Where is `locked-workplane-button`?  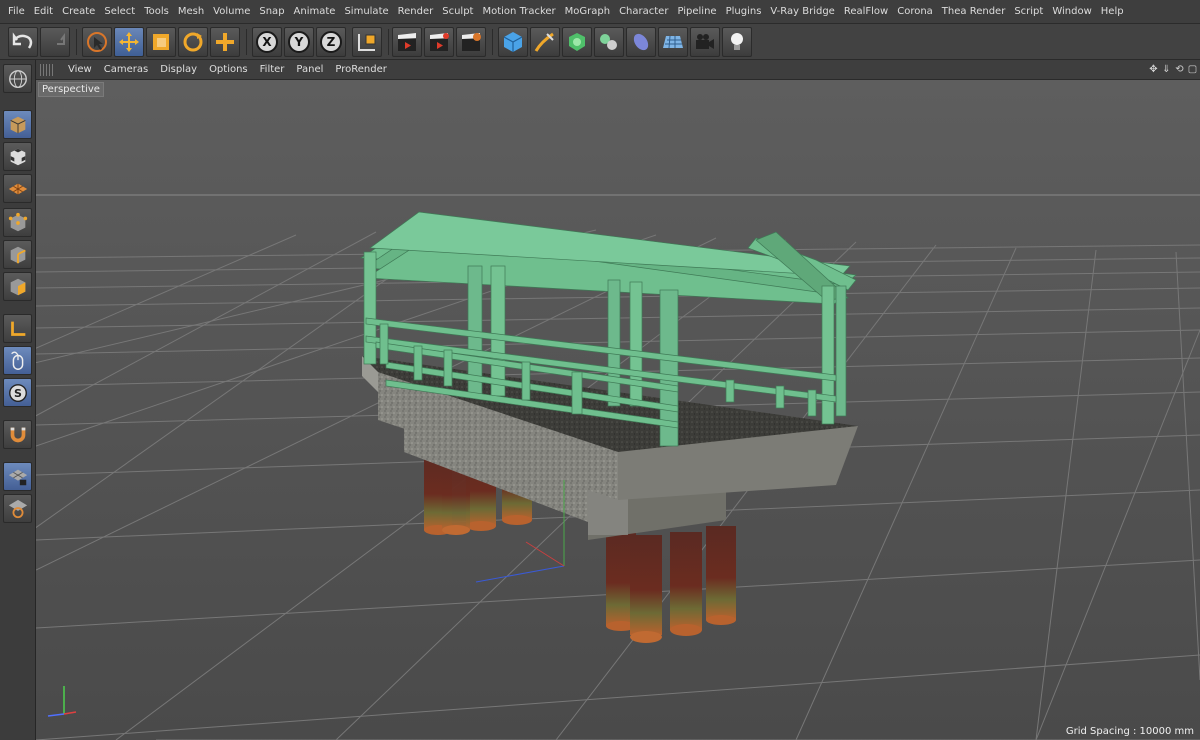 locked-workplane-button is located at coordinates (17, 476).